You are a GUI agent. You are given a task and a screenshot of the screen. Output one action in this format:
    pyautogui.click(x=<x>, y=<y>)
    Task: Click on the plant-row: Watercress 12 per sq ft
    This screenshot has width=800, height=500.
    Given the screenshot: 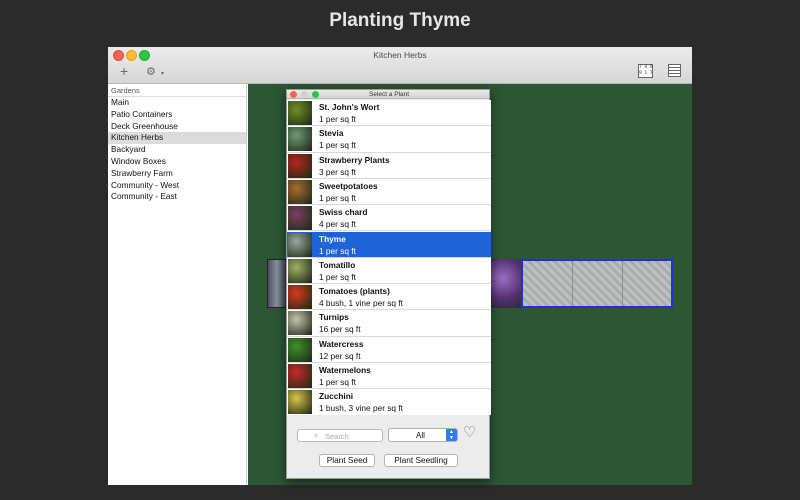 What is the action you would take?
    pyautogui.click(x=389, y=350)
    